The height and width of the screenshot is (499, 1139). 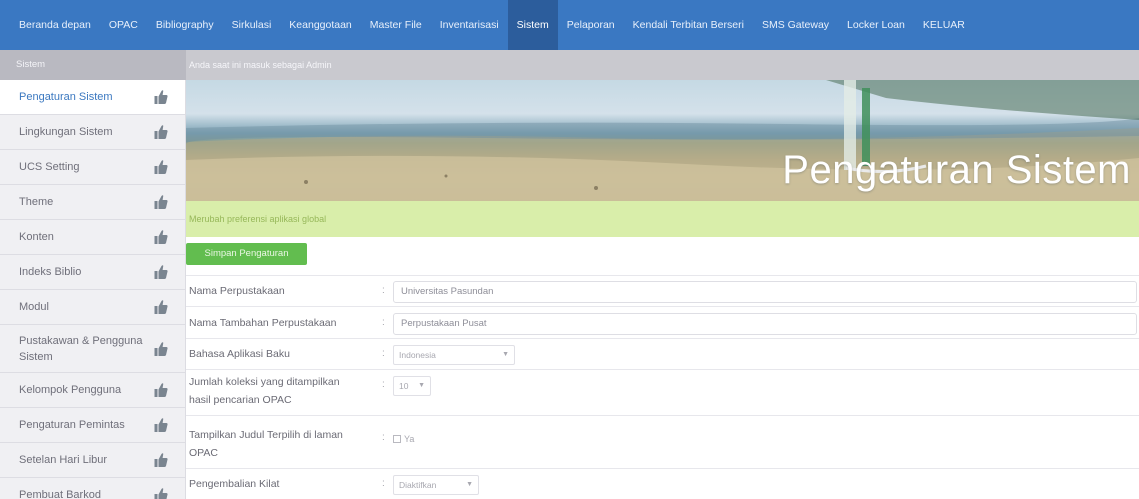 I want to click on nav-item-sms-gateway: SMS Gateway, so click(x=795, y=25).